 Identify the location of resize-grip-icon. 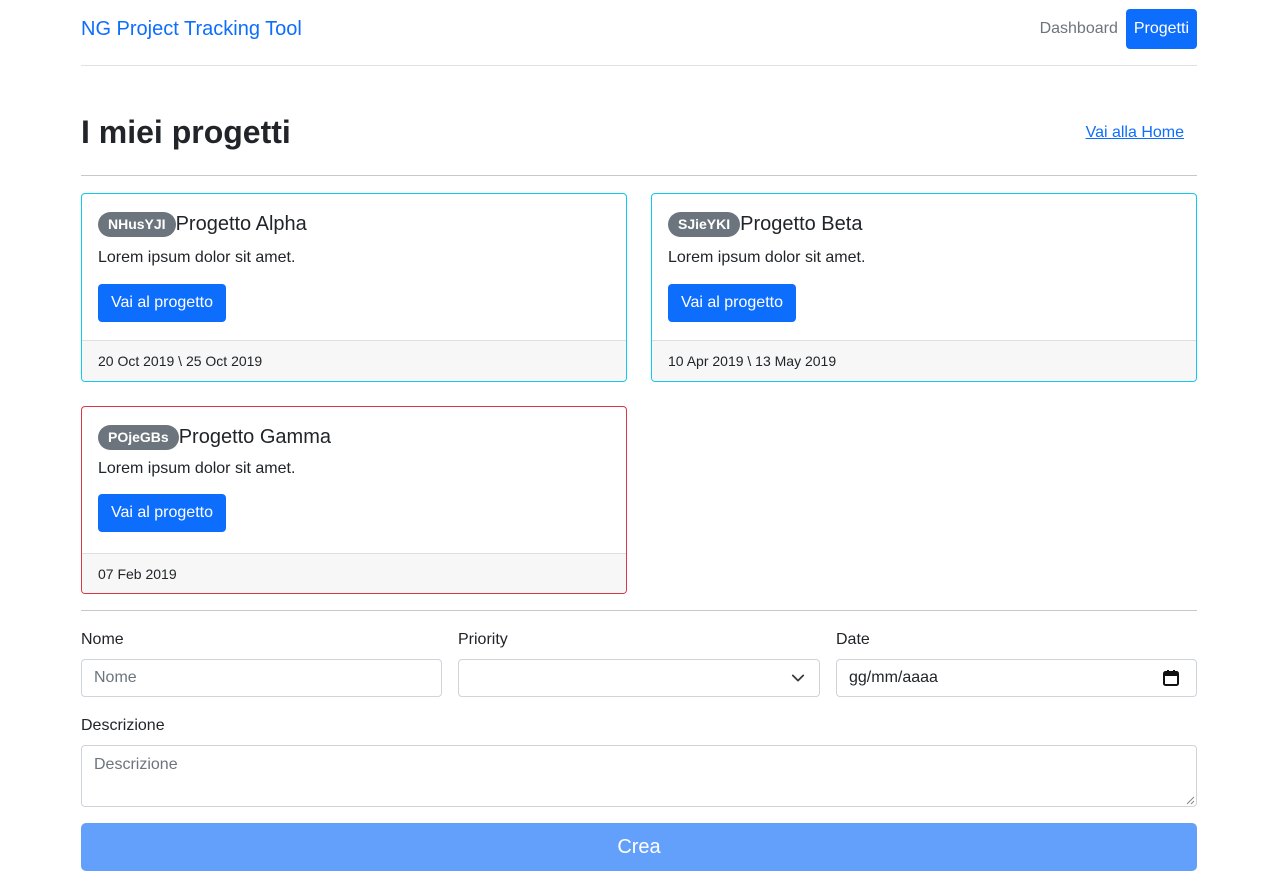
(1190, 800).